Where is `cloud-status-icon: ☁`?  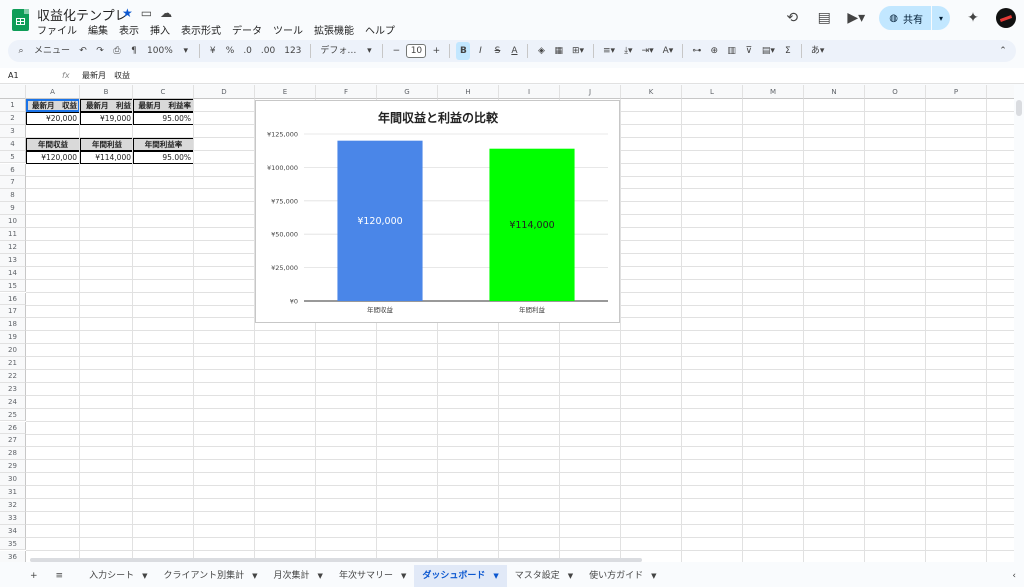 cloud-status-icon: ☁ is located at coordinates (166, 13).